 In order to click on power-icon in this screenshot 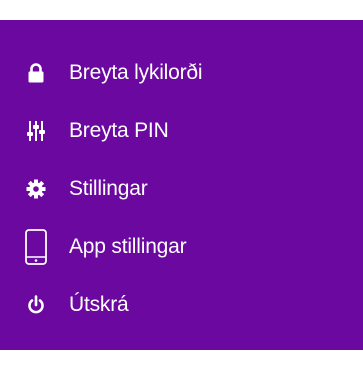, I will do `click(36, 305)`.